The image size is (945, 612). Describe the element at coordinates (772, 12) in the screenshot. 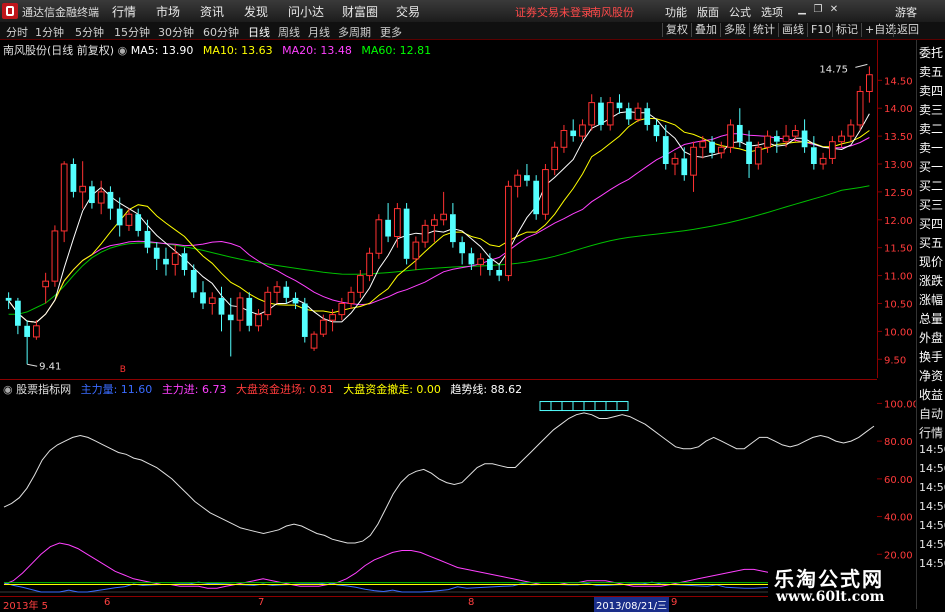

I see `menu-options: 选项` at that location.